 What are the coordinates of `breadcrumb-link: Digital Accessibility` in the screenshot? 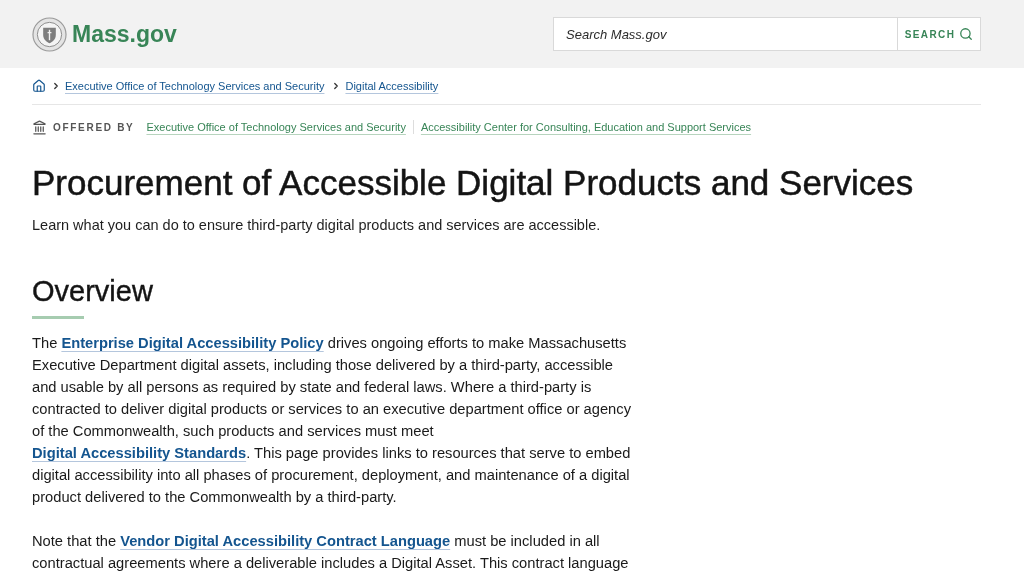 It's located at (392, 86).